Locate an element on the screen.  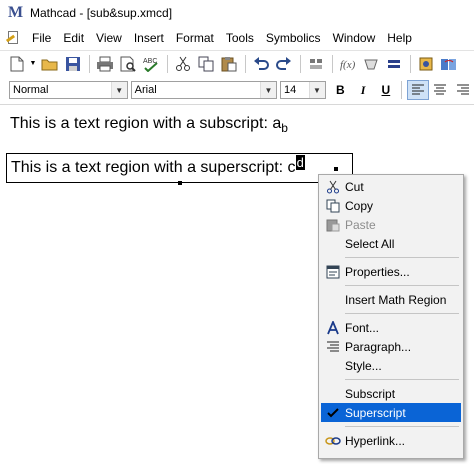
menu-item-subscript: Subscript is located at coordinates (391, 393).